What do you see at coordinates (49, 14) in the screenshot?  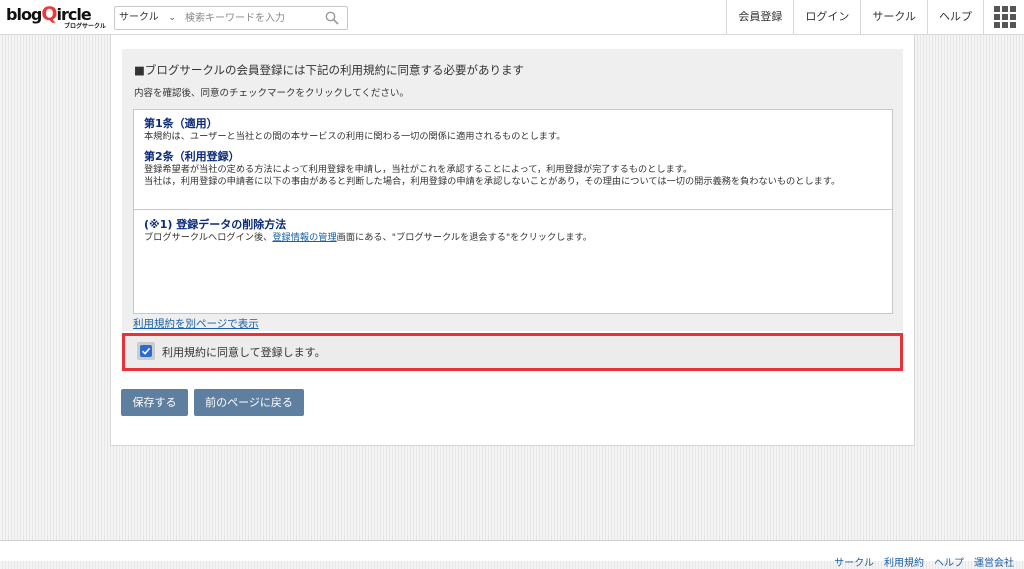 I see `logo-text: blogQircle` at bounding box center [49, 14].